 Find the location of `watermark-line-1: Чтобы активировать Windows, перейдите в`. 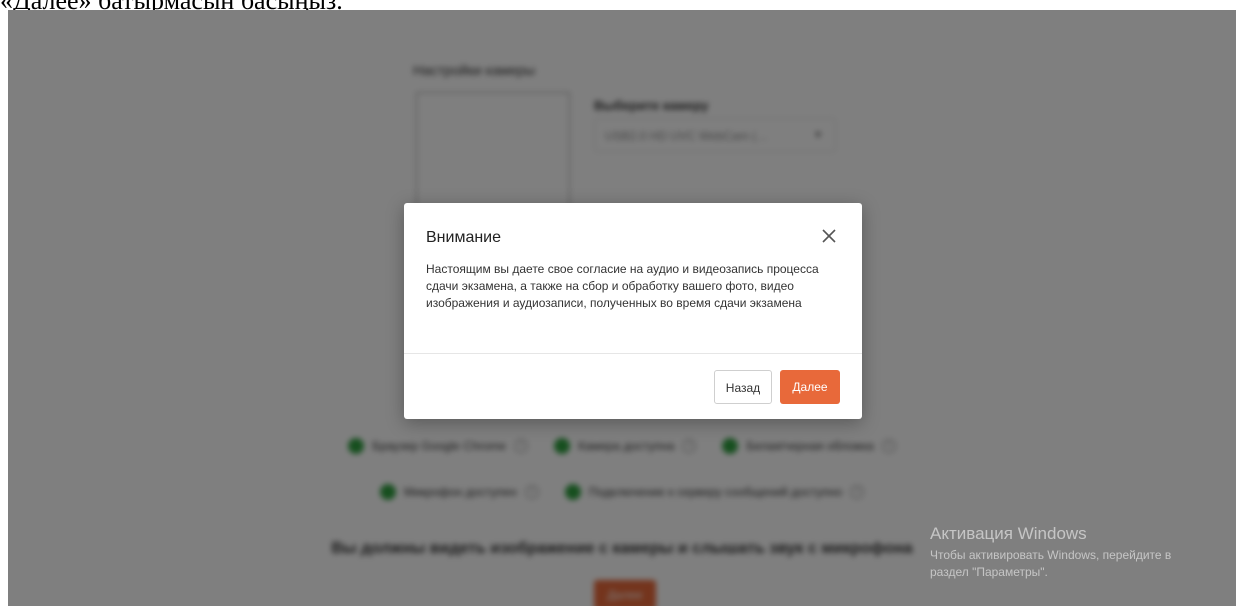

watermark-line-1: Чтобы активировать Windows, перейдите в is located at coordinates (1051, 555).